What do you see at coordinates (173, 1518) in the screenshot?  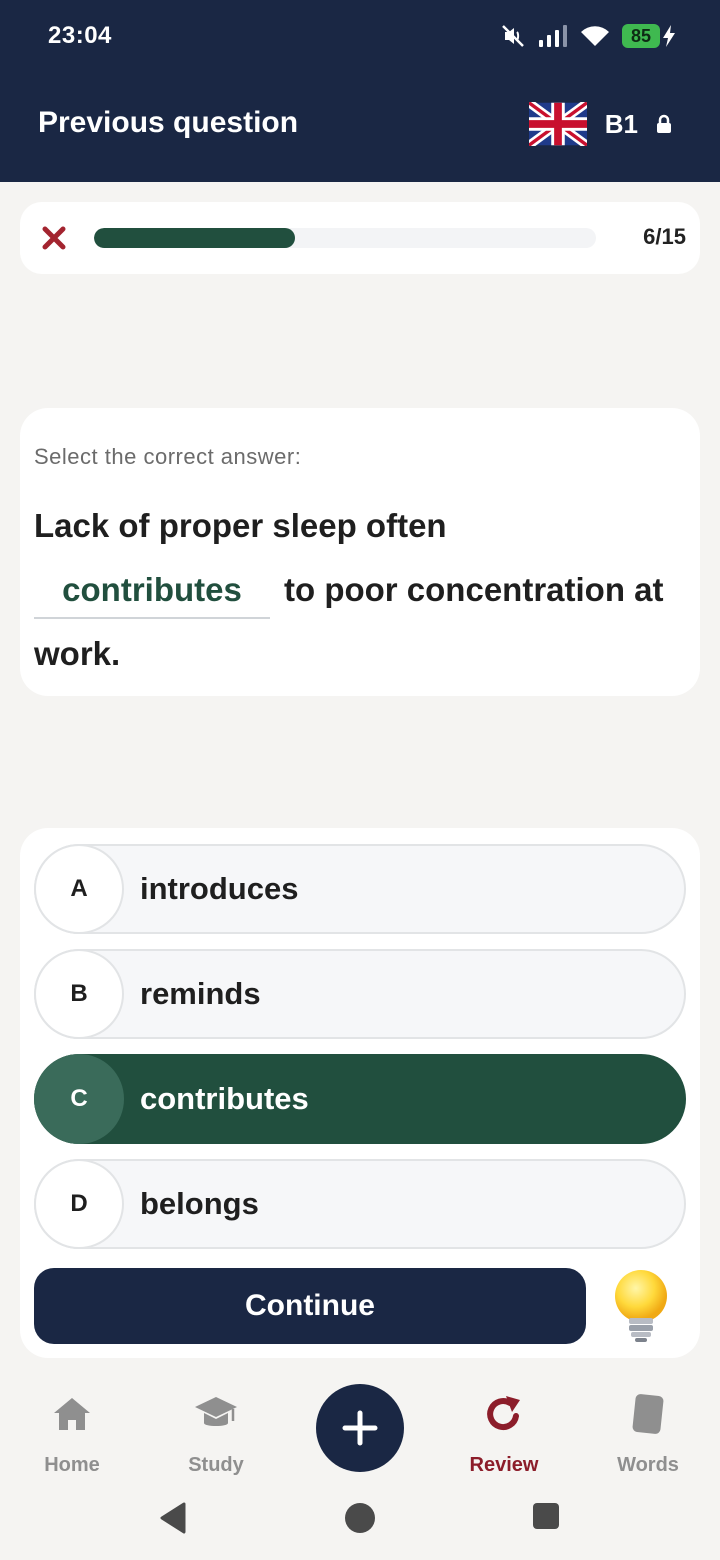 I see `back-icon` at bounding box center [173, 1518].